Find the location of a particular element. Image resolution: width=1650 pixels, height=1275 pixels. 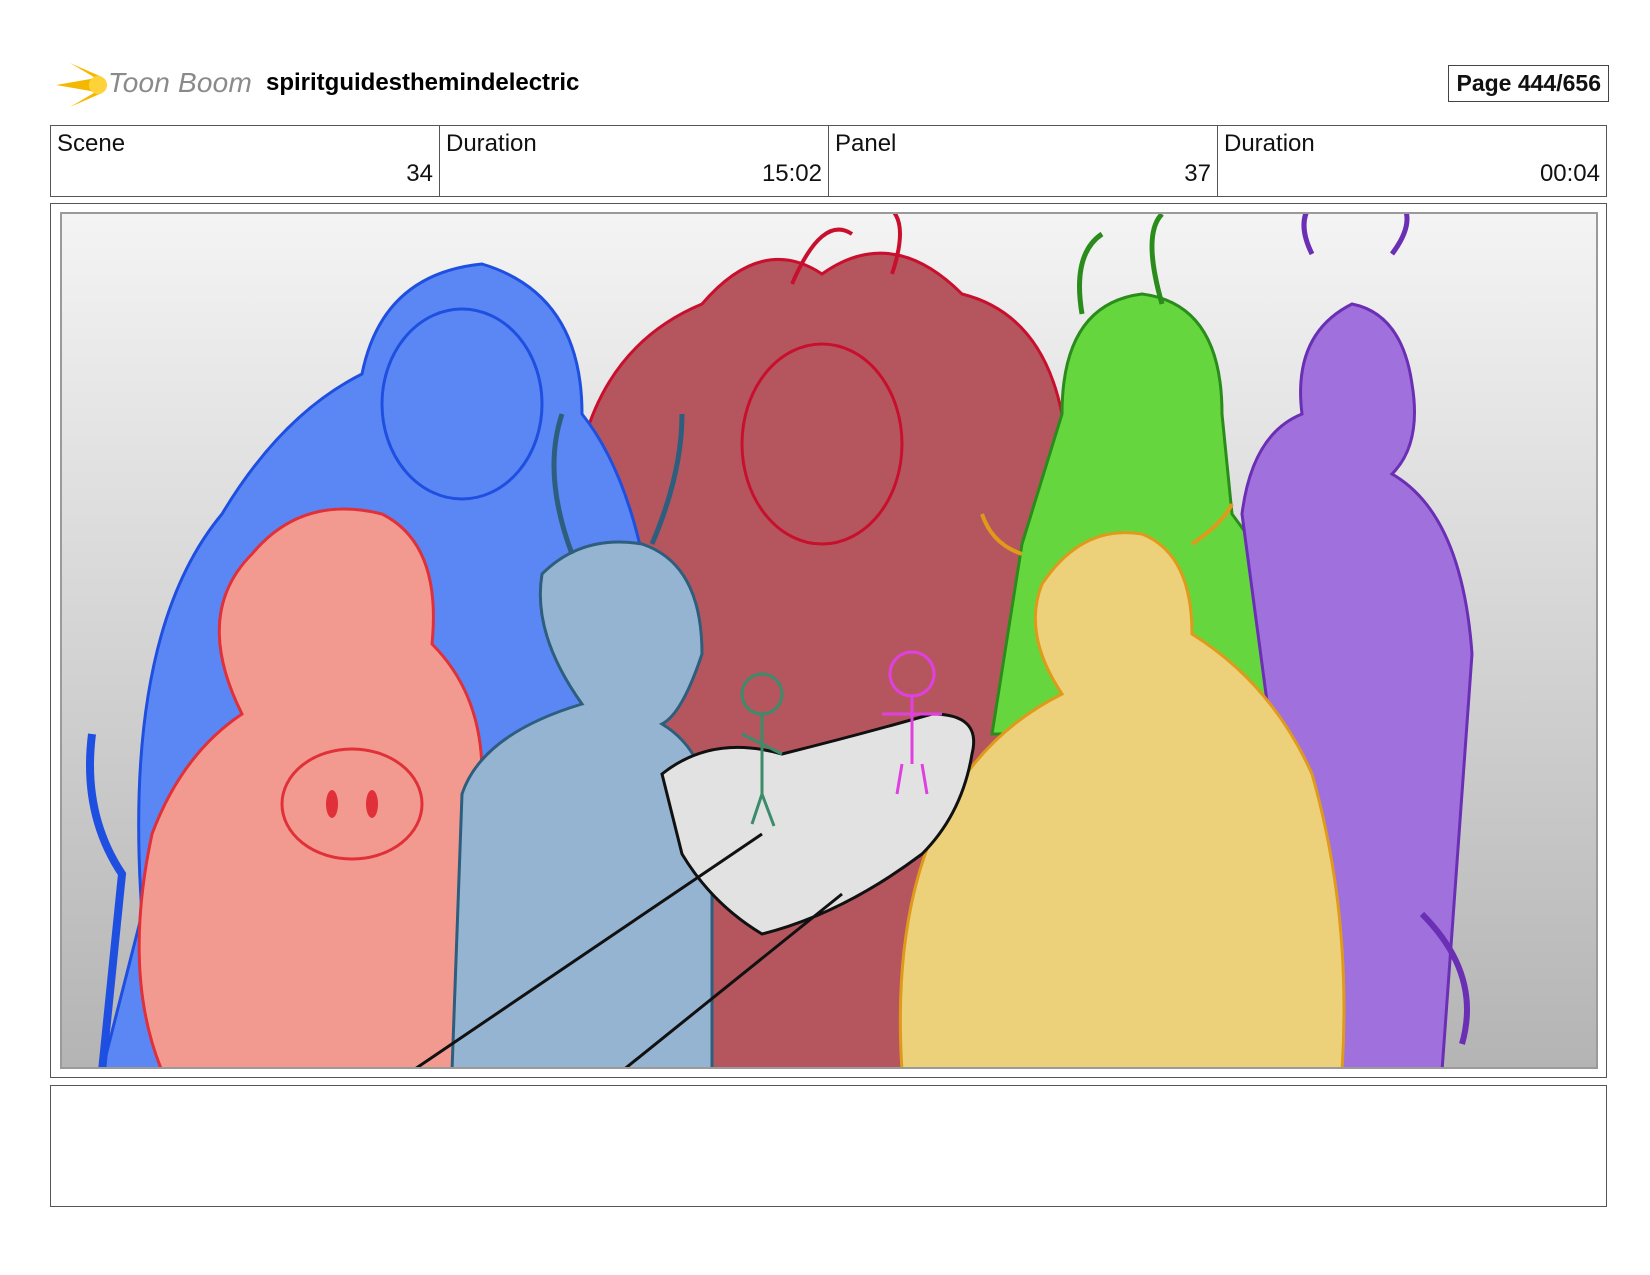

panel-duration-cell: Duration 00:04 is located at coordinates (1412, 161).